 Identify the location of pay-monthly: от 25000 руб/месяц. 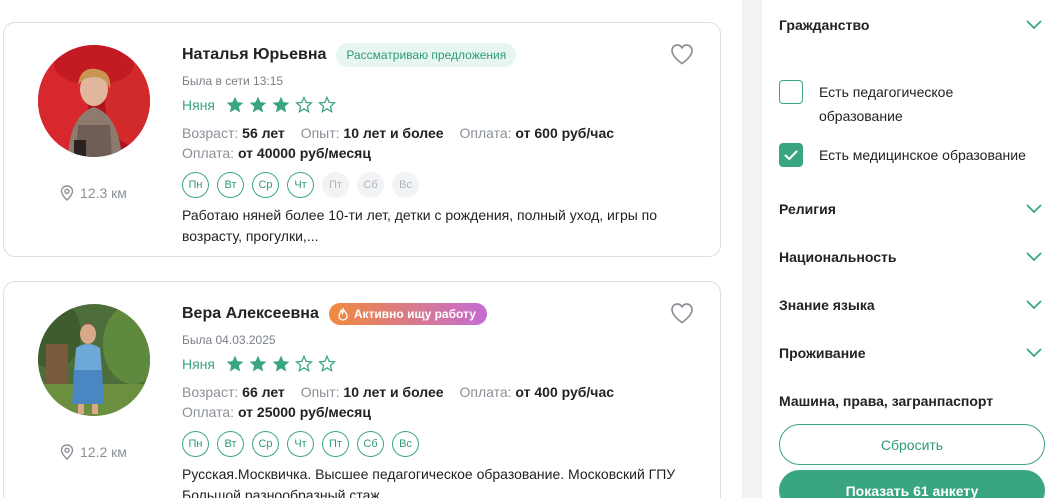
(304, 412).